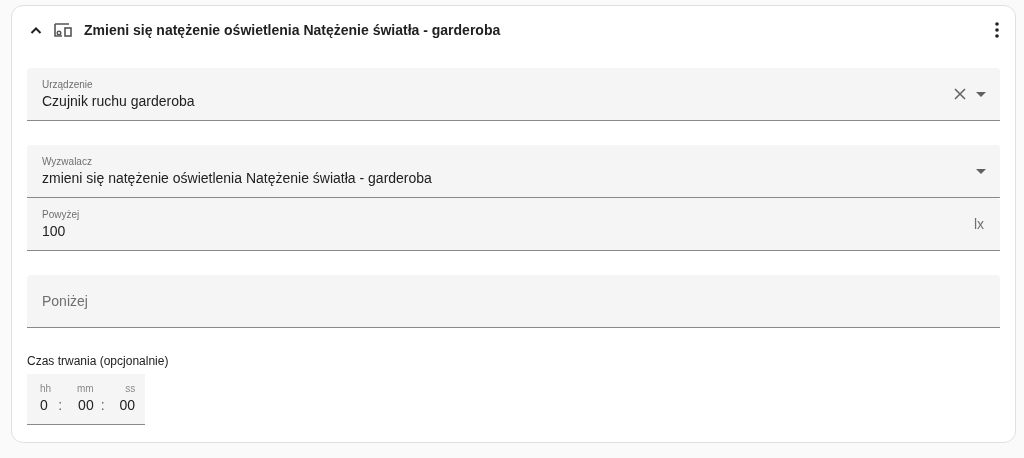 This screenshot has width=1024, height=458. What do you see at coordinates (119, 101) in the screenshot?
I see `field-value: Czujnik ruchu garderoba` at bounding box center [119, 101].